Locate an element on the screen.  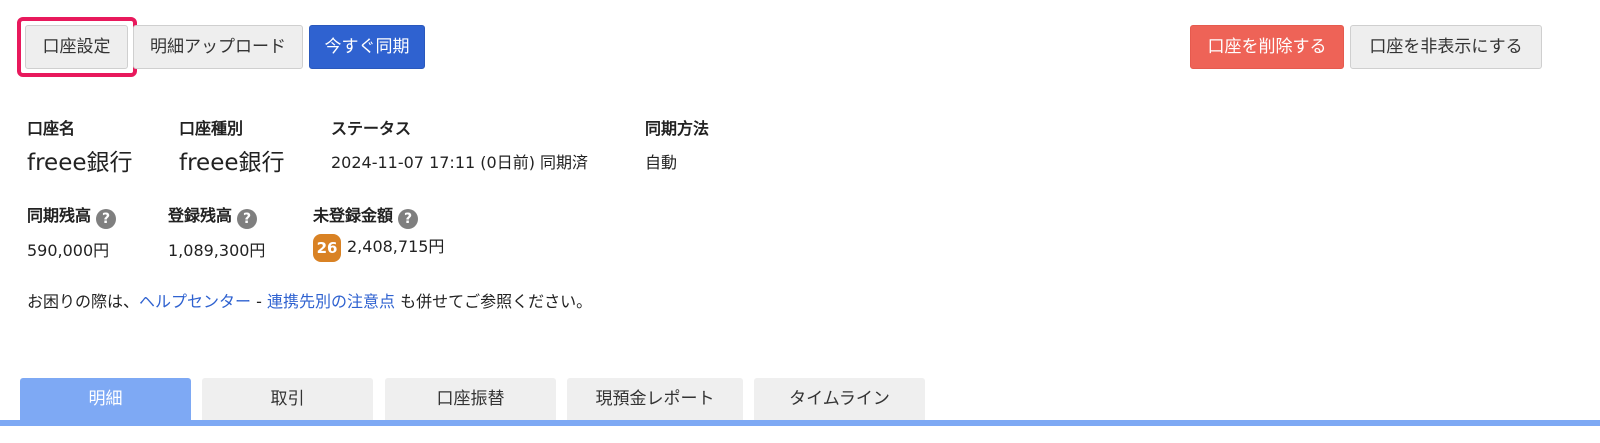
status-value: 2024-11-07 17:11 (0日前) 同期済 is located at coordinates (460, 162).